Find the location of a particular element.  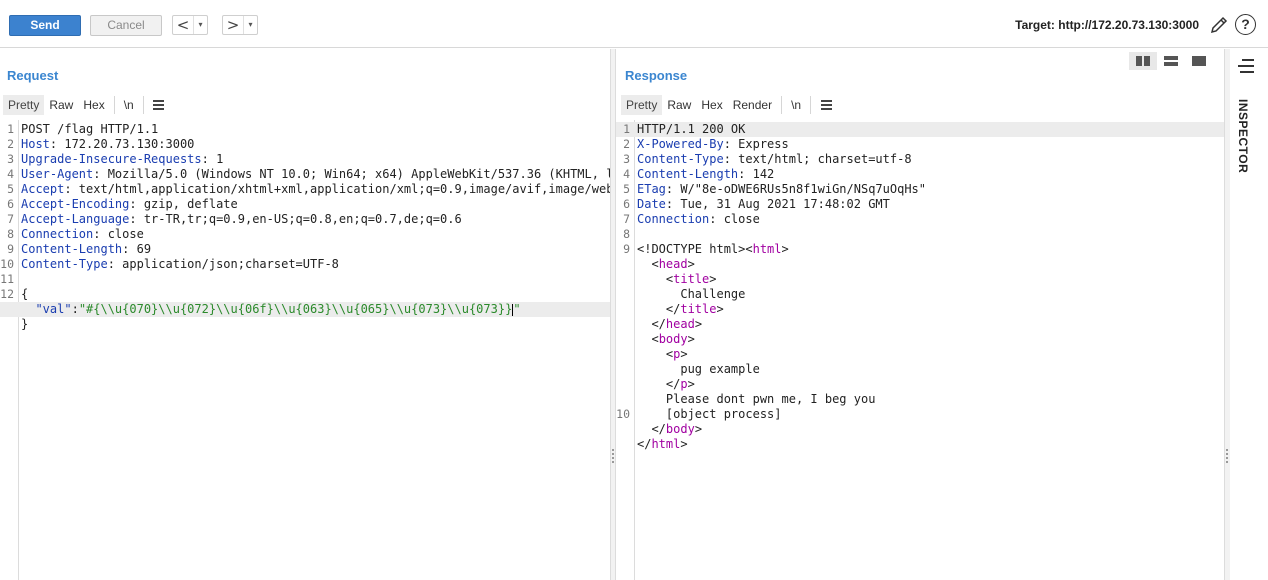

line-text: <!DOCTYPE html><html> is located at coordinates (930, 249).